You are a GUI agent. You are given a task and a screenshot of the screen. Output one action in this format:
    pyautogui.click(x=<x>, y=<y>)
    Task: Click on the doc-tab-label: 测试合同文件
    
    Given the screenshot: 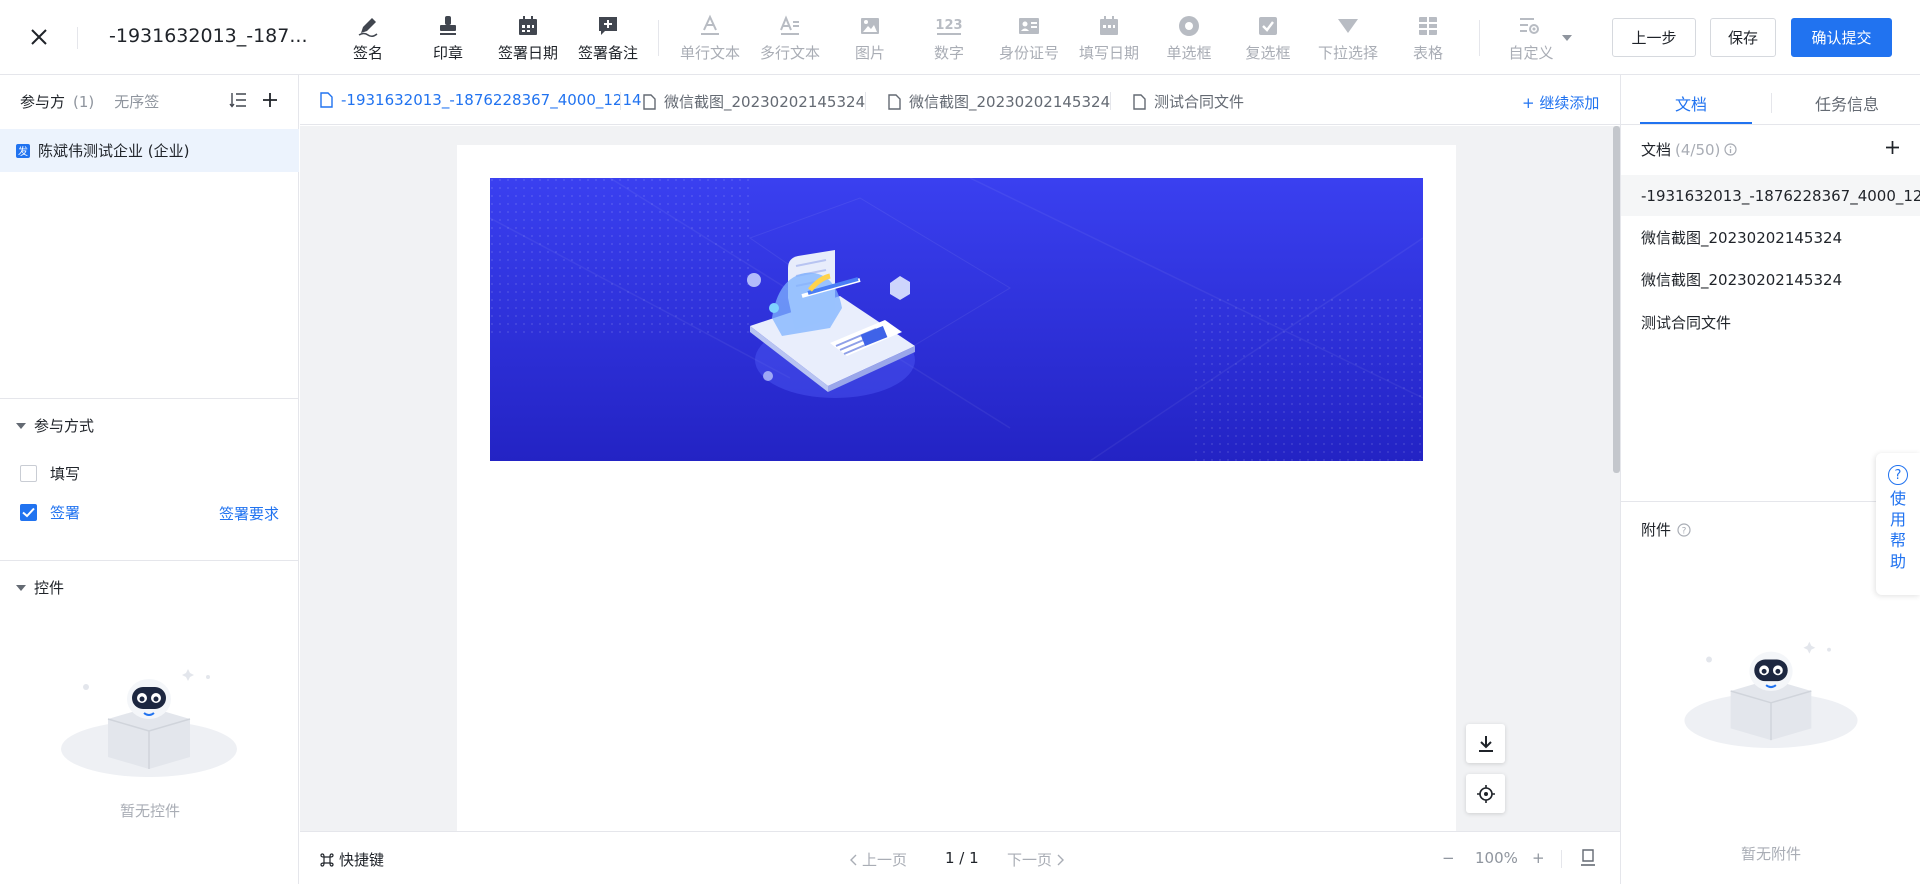 What is the action you would take?
    pyautogui.click(x=1199, y=102)
    